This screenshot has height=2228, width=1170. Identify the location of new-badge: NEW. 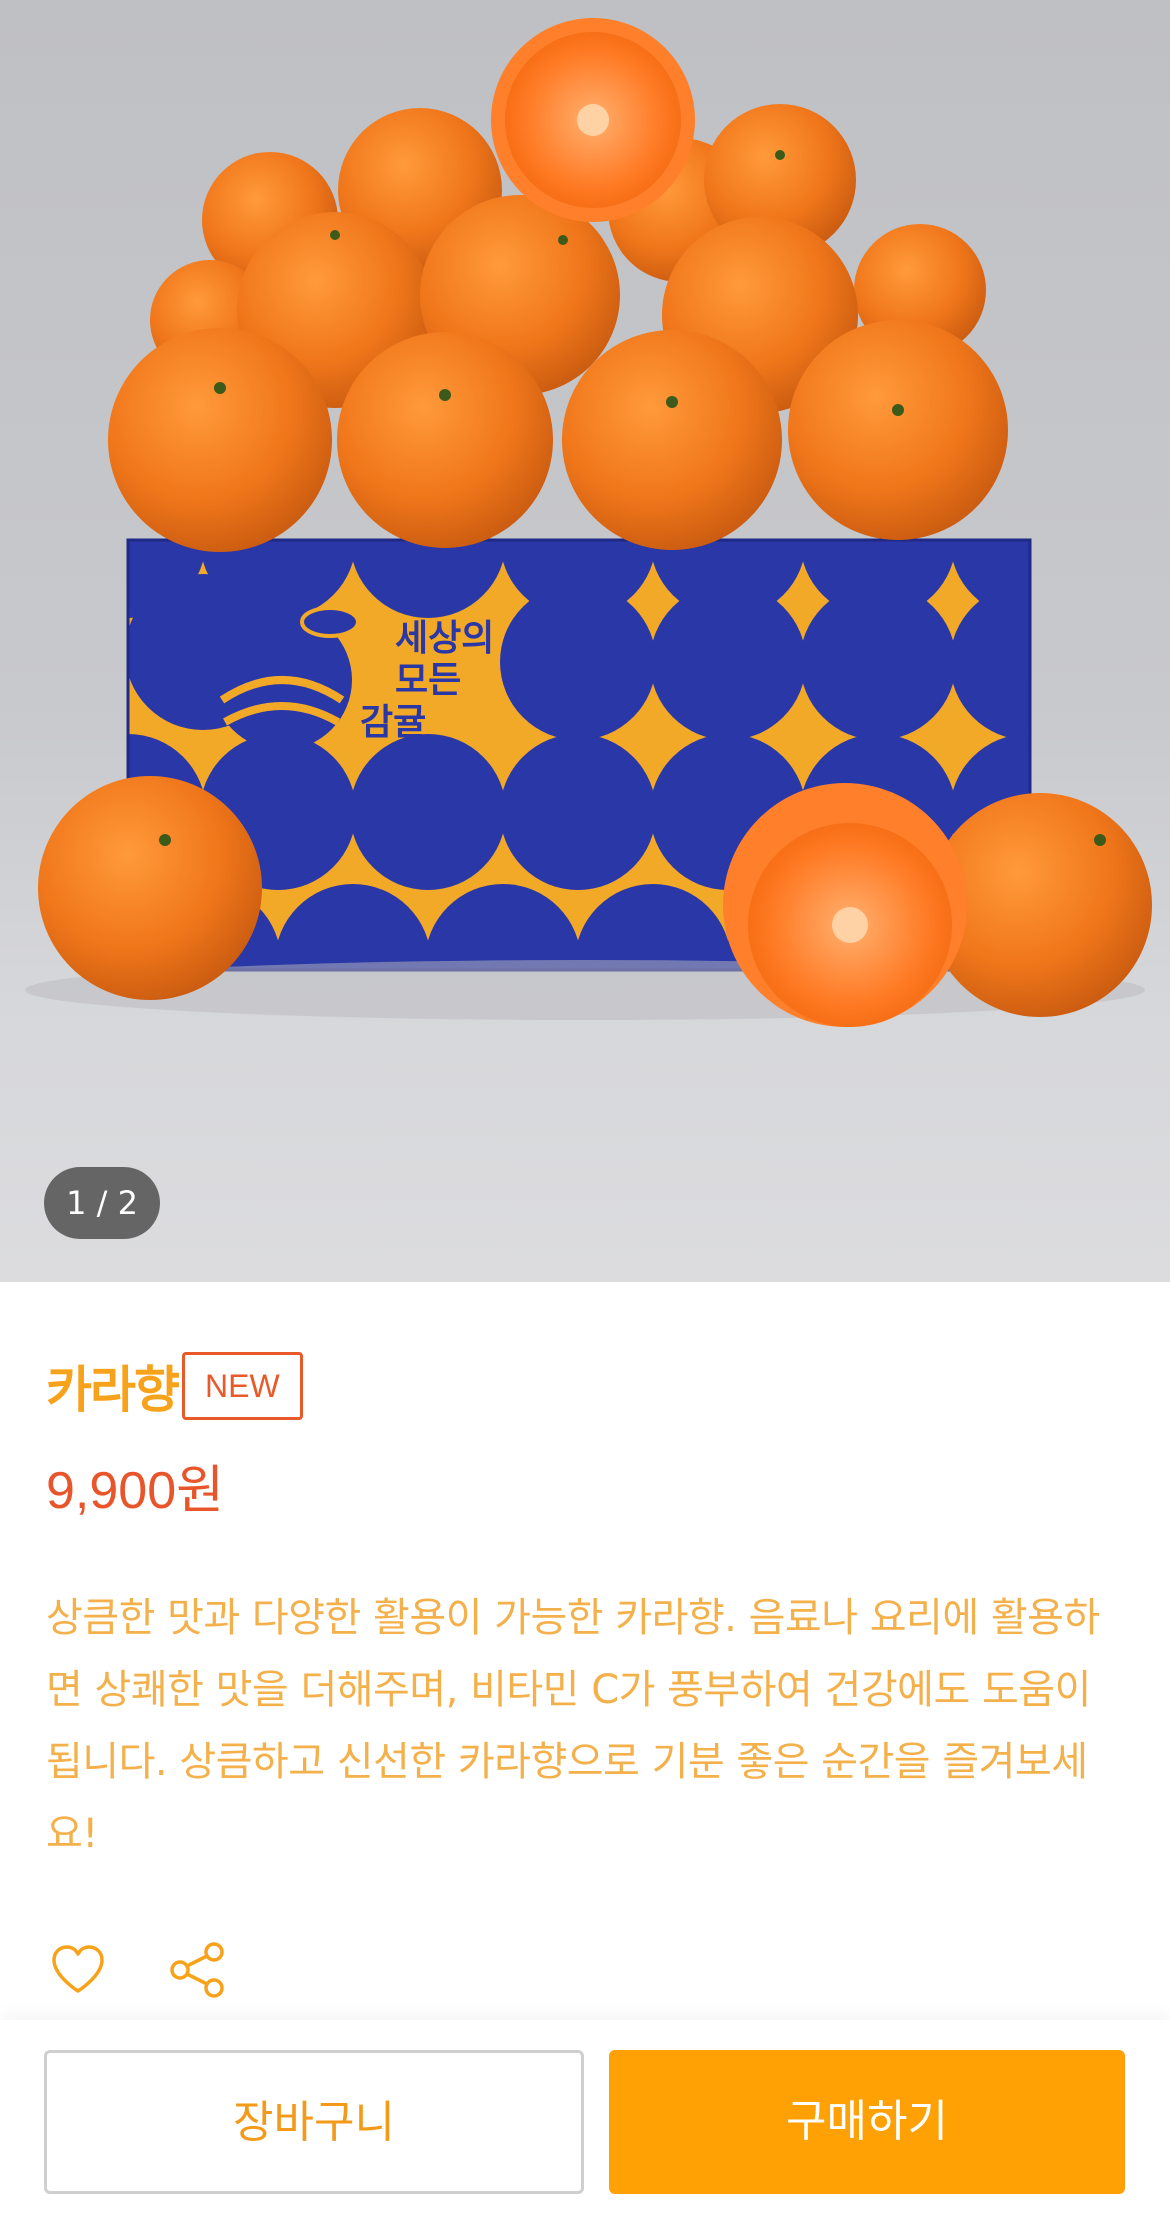
(242, 1386).